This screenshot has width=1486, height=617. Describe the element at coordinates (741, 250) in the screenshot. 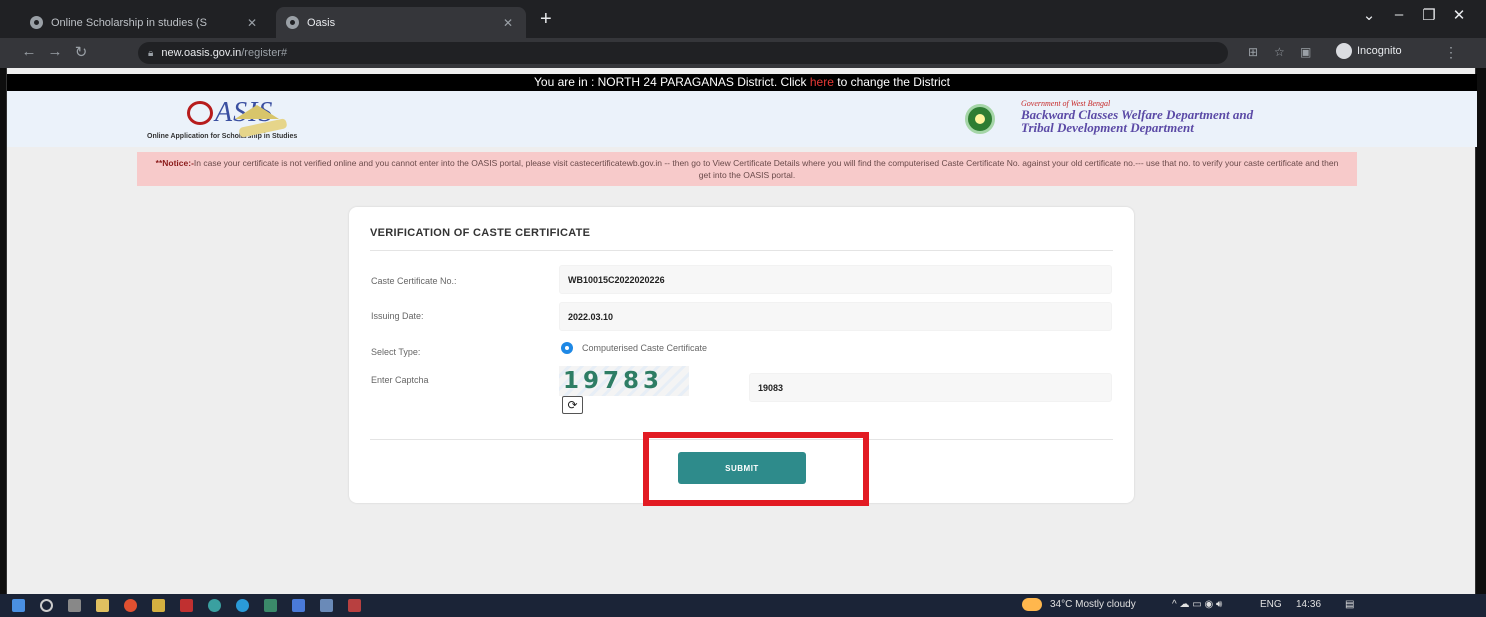

I see `divider` at that location.